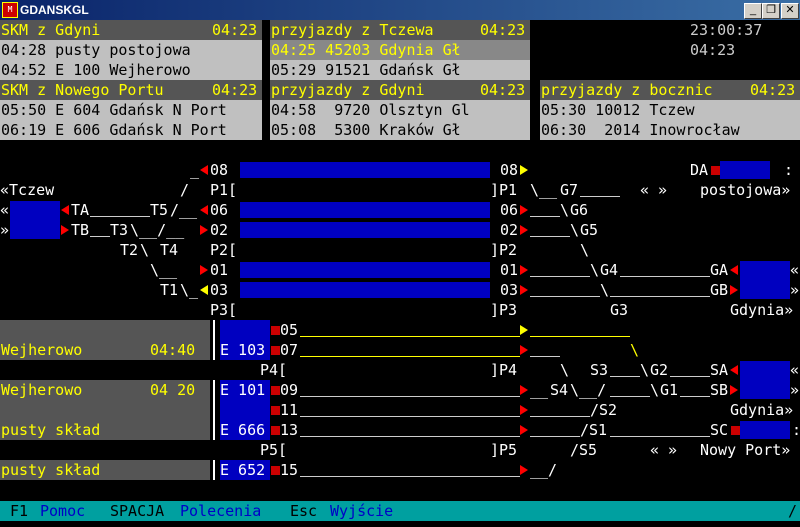 The height and width of the screenshot is (527, 800). What do you see at coordinates (159, 210) in the screenshot?
I see `switch-t5: T5` at bounding box center [159, 210].